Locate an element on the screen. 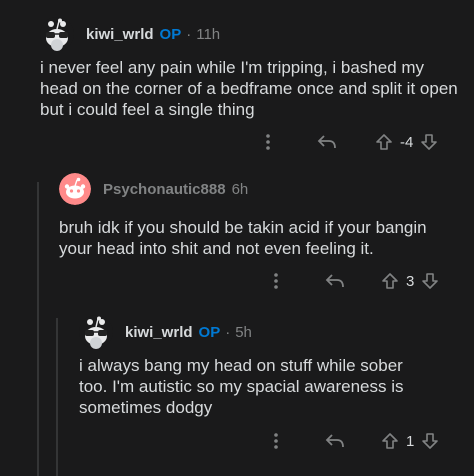  timestamp: 11h is located at coordinates (208, 34).